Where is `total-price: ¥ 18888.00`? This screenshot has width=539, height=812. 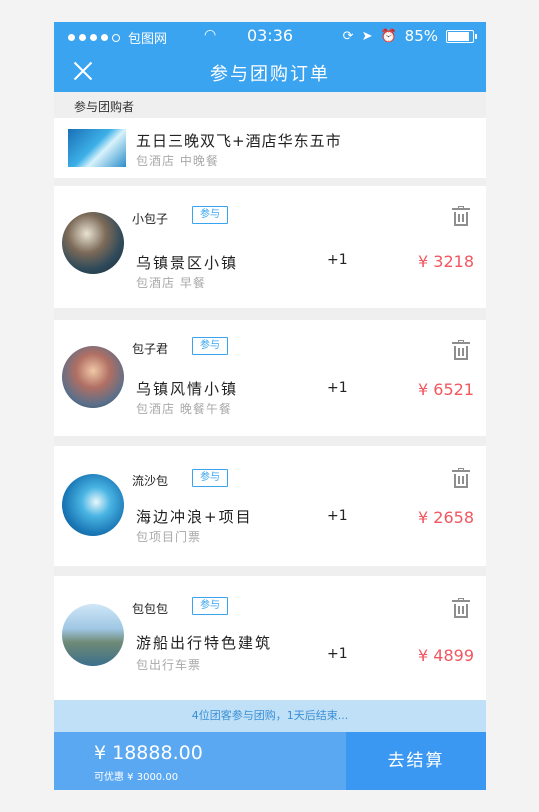
total-price: ¥ 18888.00 is located at coordinates (148, 753).